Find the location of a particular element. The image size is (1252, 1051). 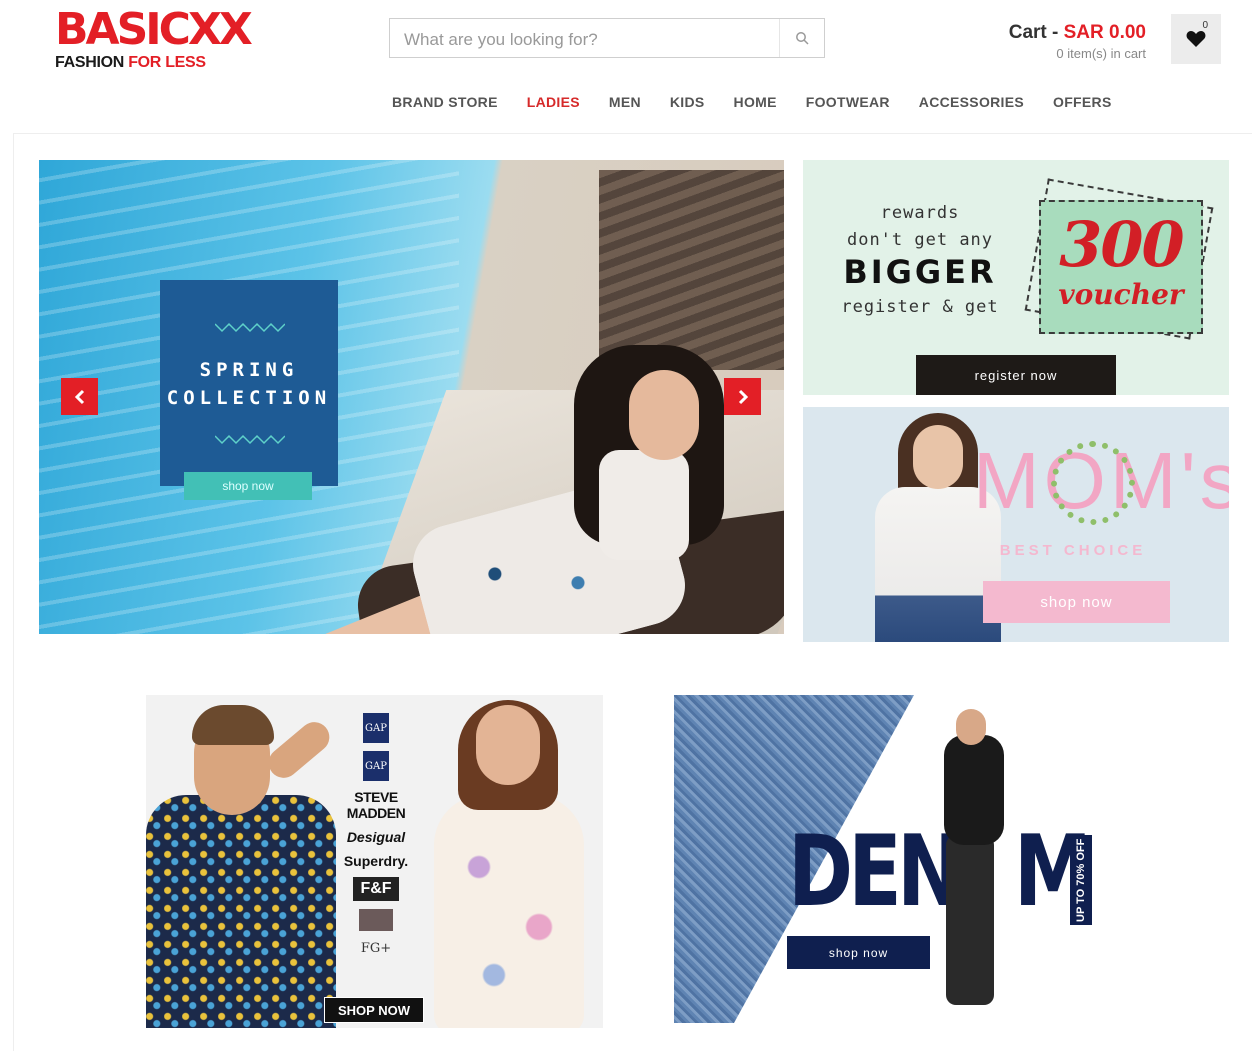

chevron-right-icon is located at coordinates (743, 396).